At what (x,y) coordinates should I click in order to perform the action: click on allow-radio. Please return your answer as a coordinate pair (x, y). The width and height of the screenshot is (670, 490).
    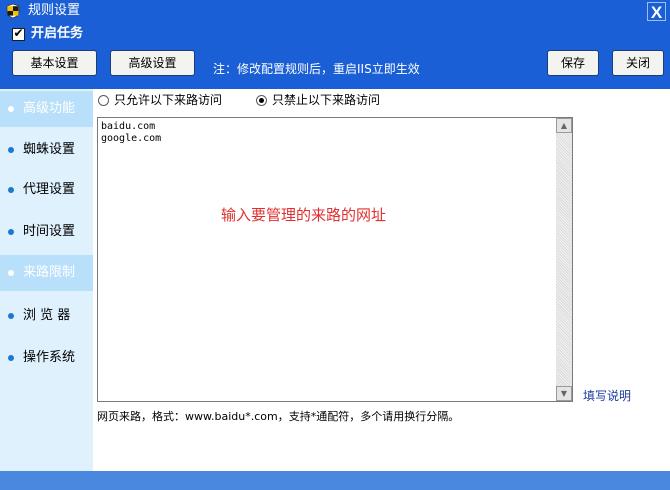
    Looking at the image, I should click on (103, 100).